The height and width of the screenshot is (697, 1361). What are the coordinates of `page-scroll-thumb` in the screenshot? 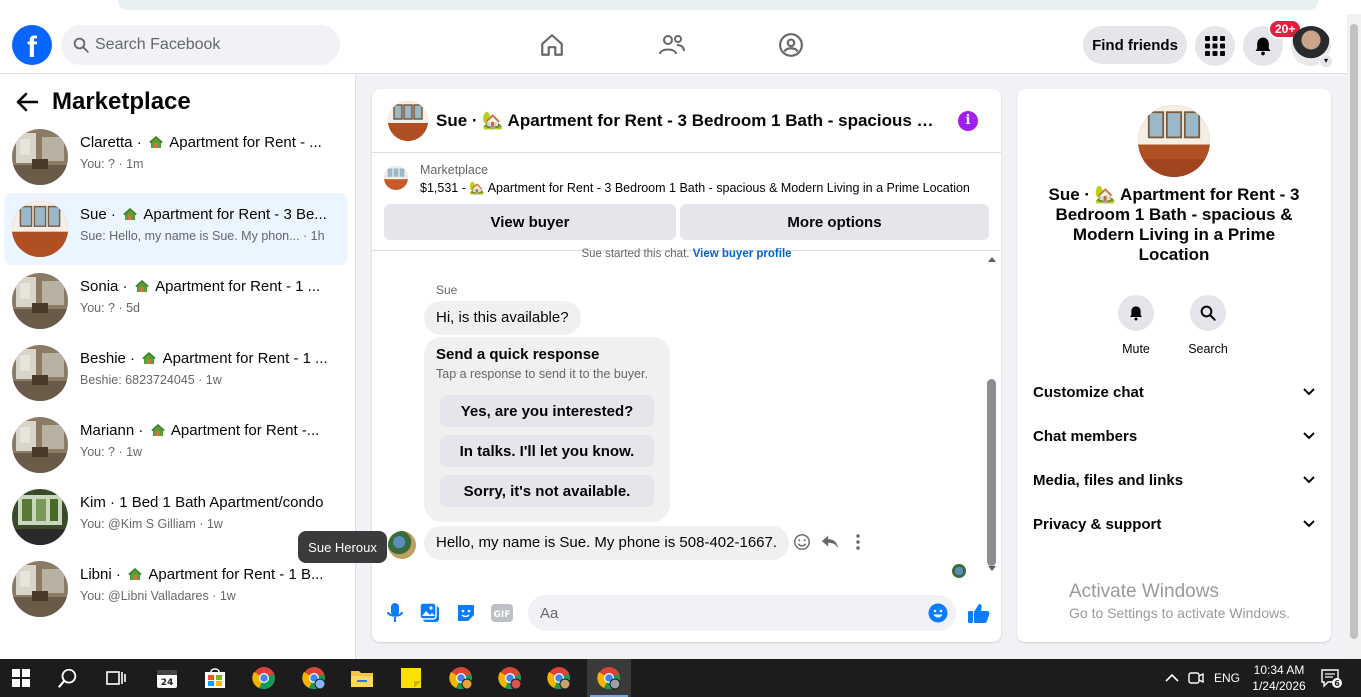 It's located at (1354, 331).